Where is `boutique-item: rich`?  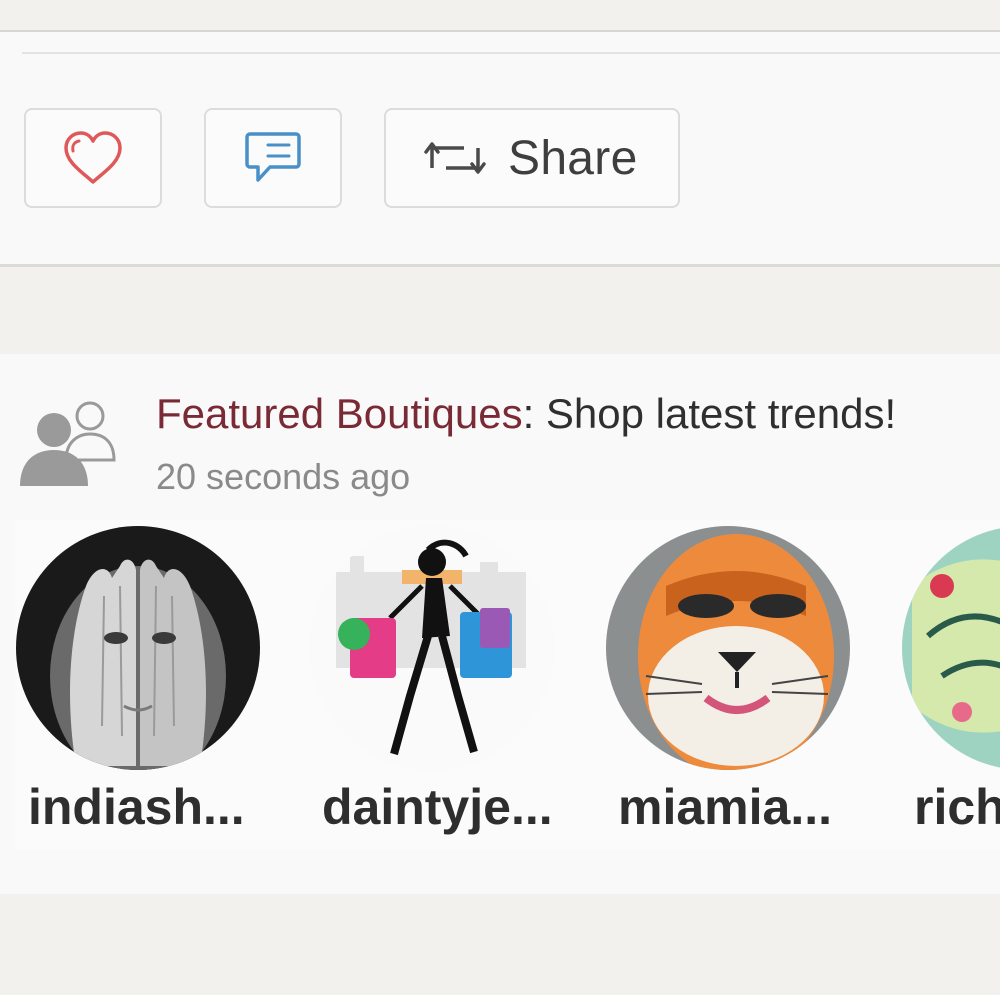 boutique-item: rich is located at coordinates (950, 685).